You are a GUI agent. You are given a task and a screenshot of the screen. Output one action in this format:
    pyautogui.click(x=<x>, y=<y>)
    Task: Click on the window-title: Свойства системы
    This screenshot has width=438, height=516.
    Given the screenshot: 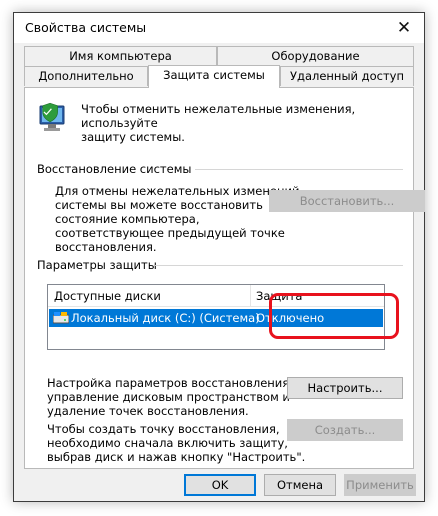 What is the action you would take?
    pyautogui.click(x=86, y=27)
    